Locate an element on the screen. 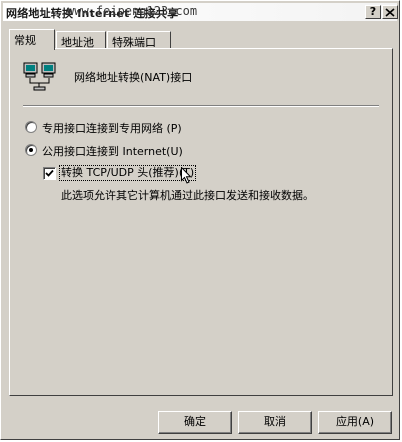 The width and height of the screenshot is (402, 442). mouse-cursor-icon is located at coordinates (186, 175).